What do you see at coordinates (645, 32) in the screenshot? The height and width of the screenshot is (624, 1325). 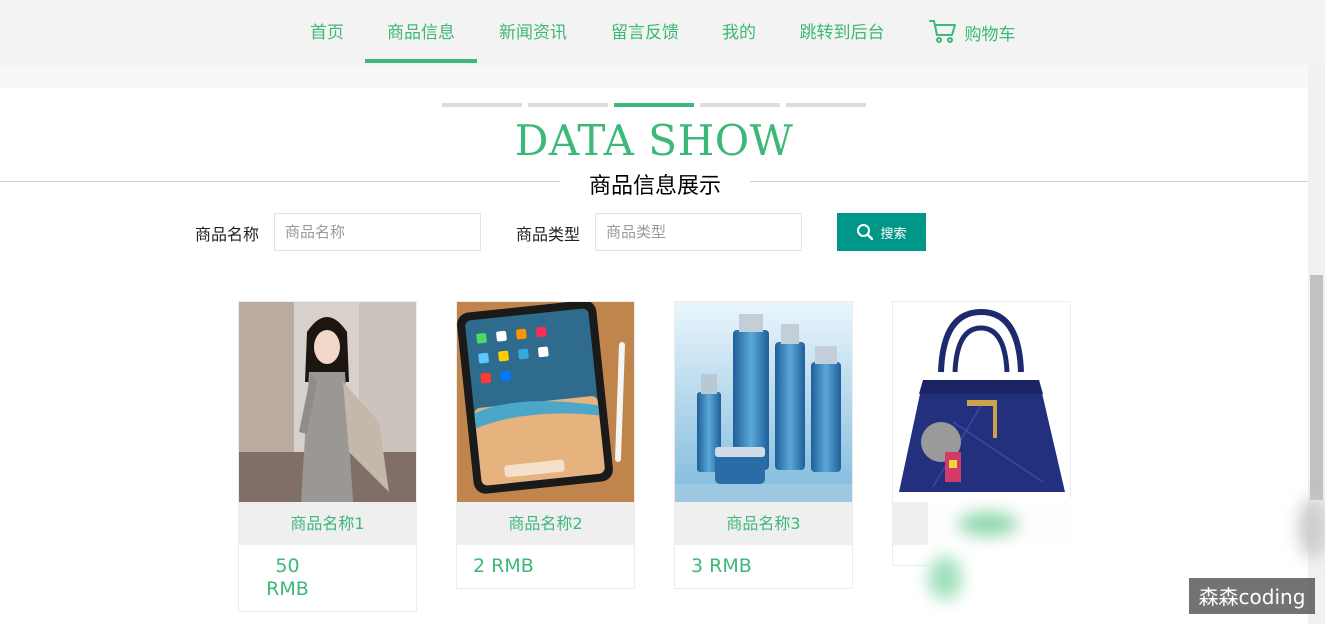 I see `nav-item-feedback: 留言反馈` at bounding box center [645, 32].